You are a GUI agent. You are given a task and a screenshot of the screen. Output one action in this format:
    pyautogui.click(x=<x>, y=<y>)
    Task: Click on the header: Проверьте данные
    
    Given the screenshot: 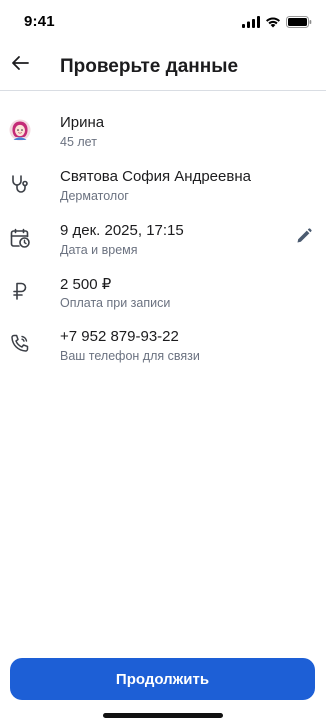 What is the action you would take?
    pyautogui.click(x=163, y=67)
    